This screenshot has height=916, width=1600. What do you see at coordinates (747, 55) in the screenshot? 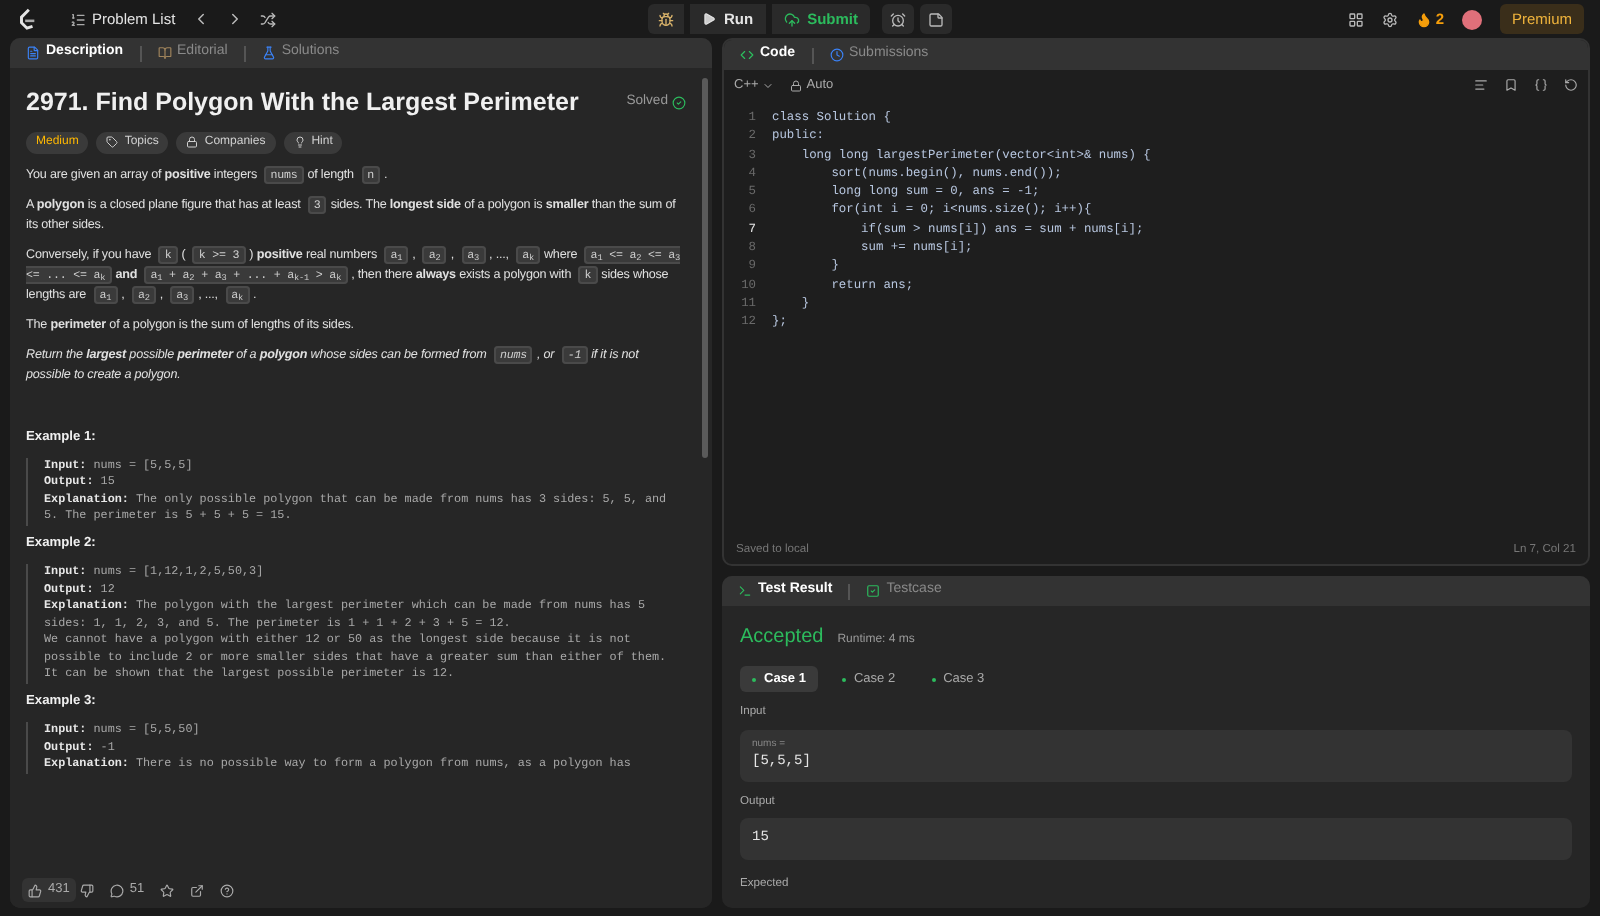
I see `code-icon` at bounding box center [747, 55].